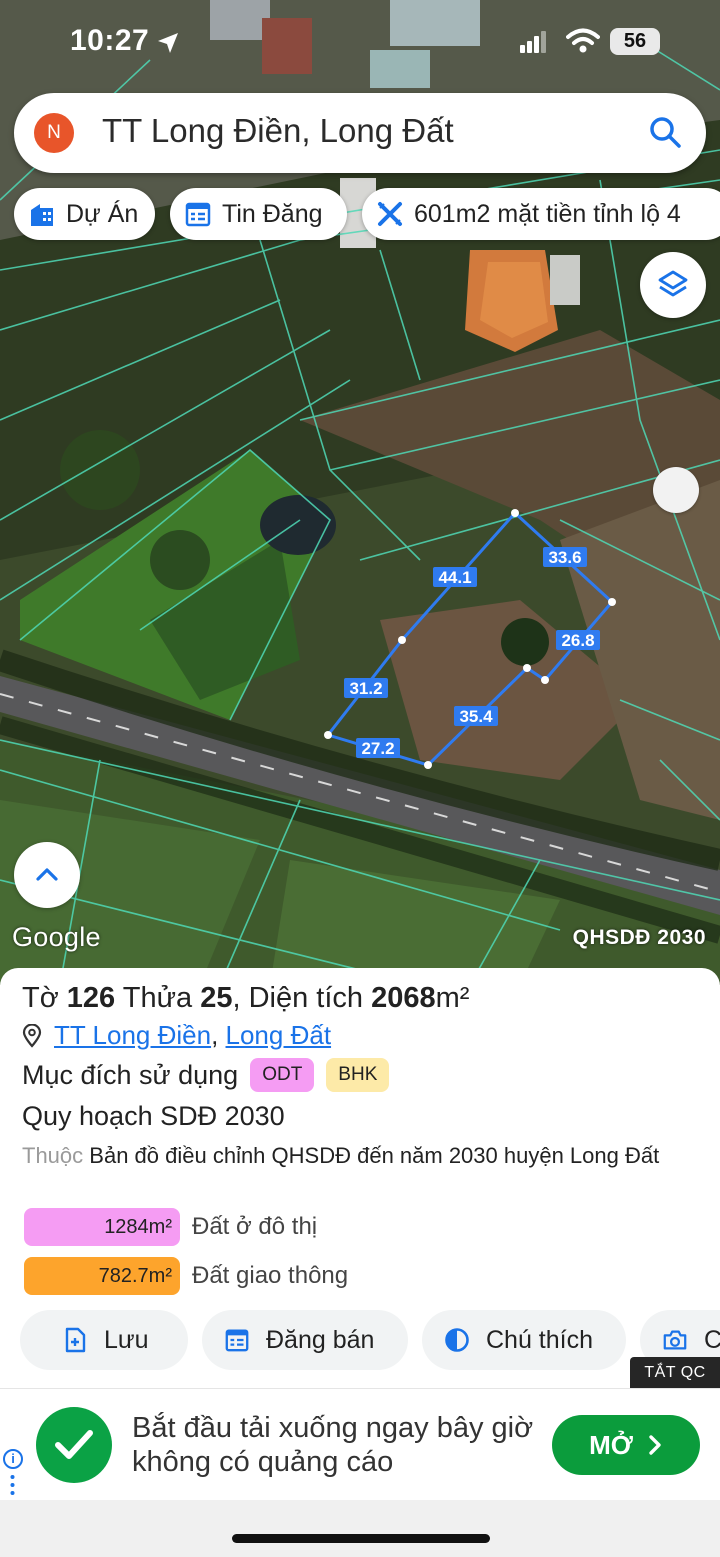 This screenshot has width=720, height=1557. What do you see at coordinates (102, 213) in the screenshot?
I see `chip-label: Dự Án` at bounding box center [102, 213].